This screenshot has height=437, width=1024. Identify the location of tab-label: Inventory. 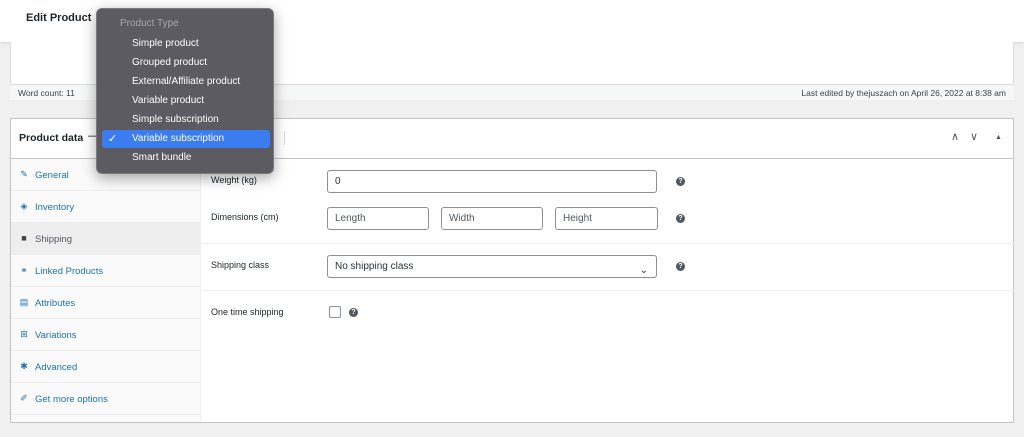
(55, 207).